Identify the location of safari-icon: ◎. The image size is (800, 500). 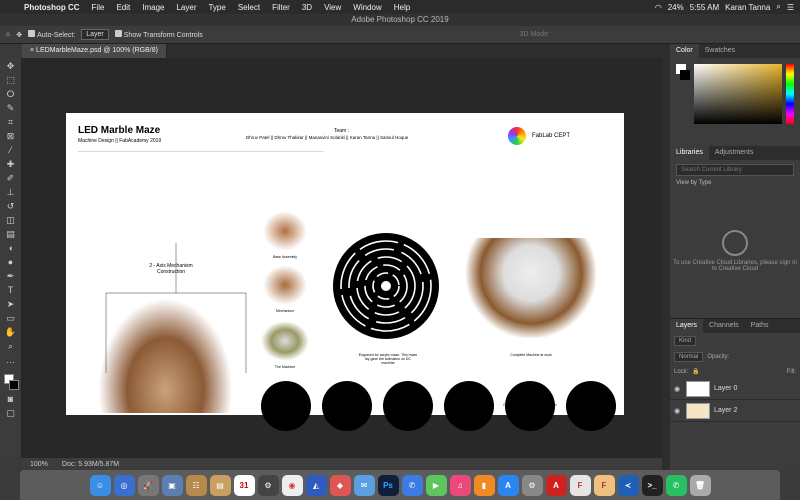
(124, 485).